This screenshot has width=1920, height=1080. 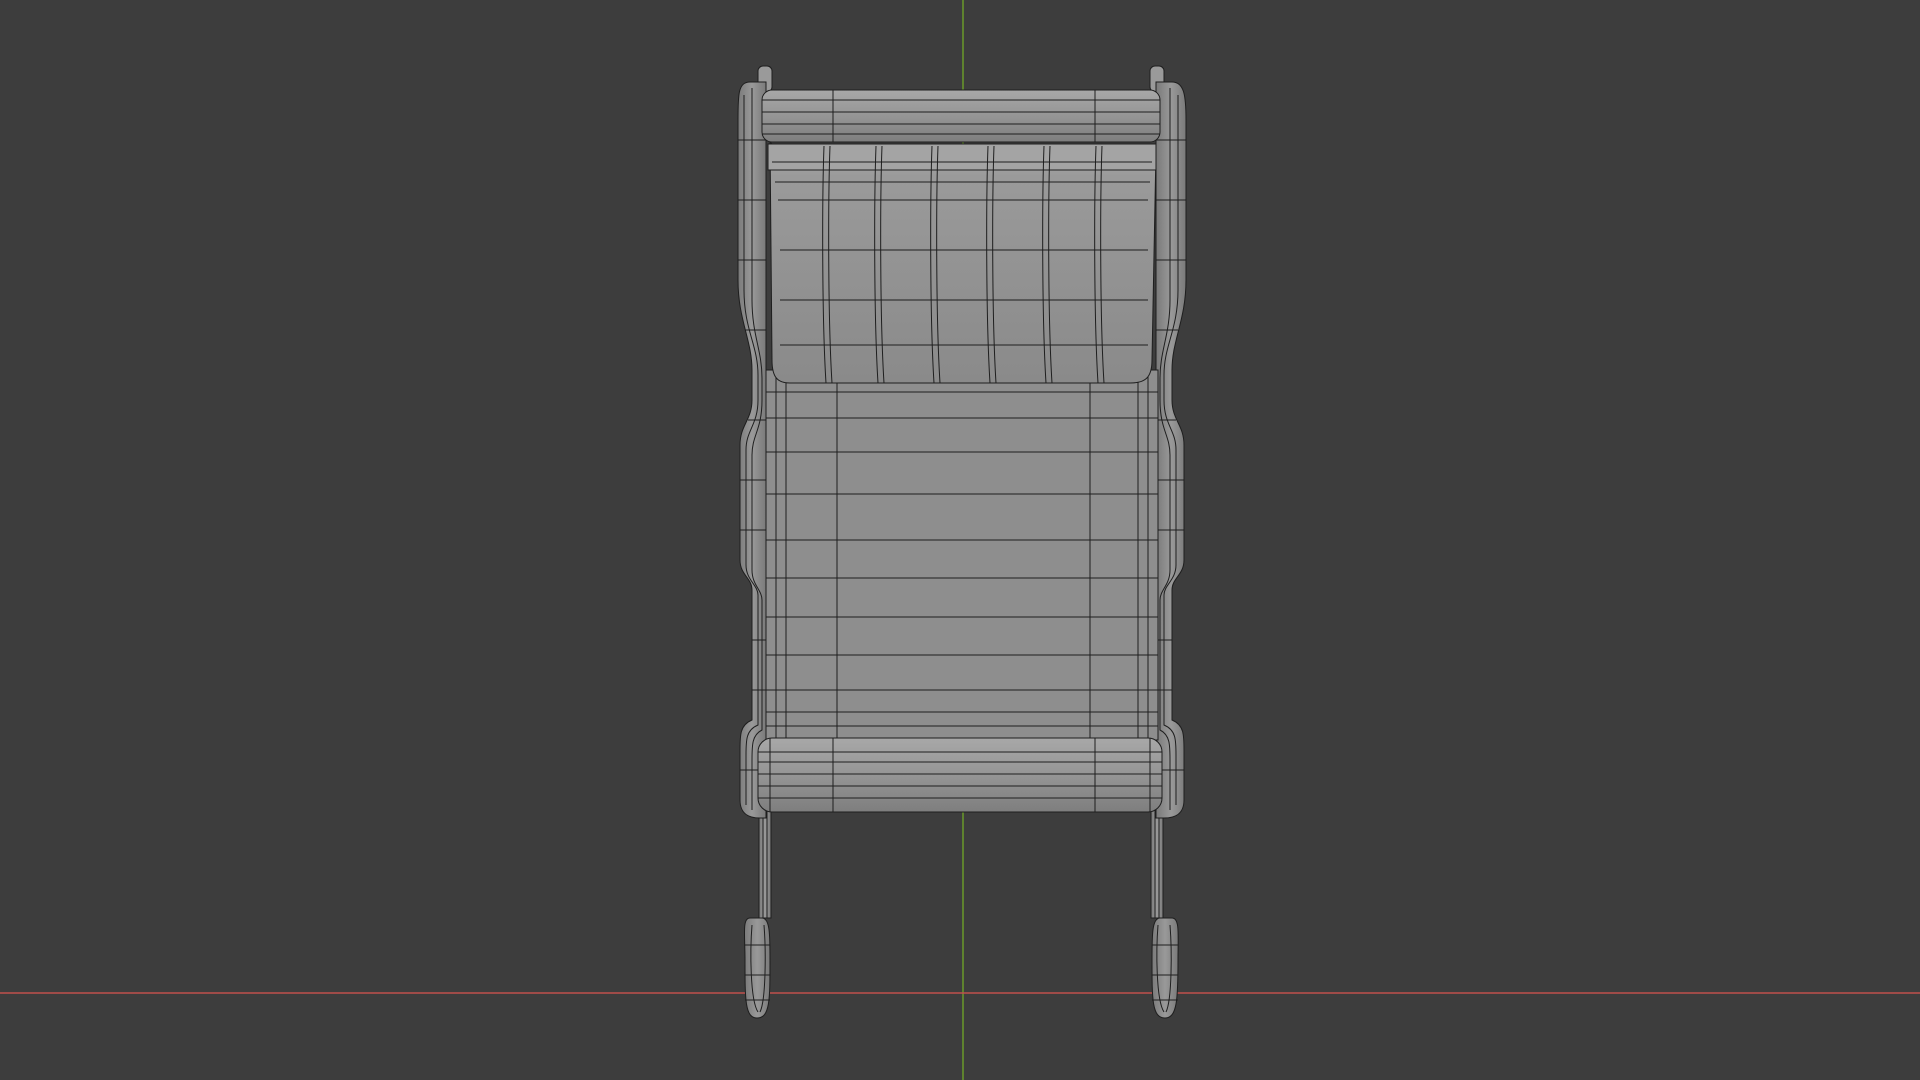 What do you see at coordinates (1164, 913) in the screenshot?
I see `right-leg` at bounding box center [1164, 913].